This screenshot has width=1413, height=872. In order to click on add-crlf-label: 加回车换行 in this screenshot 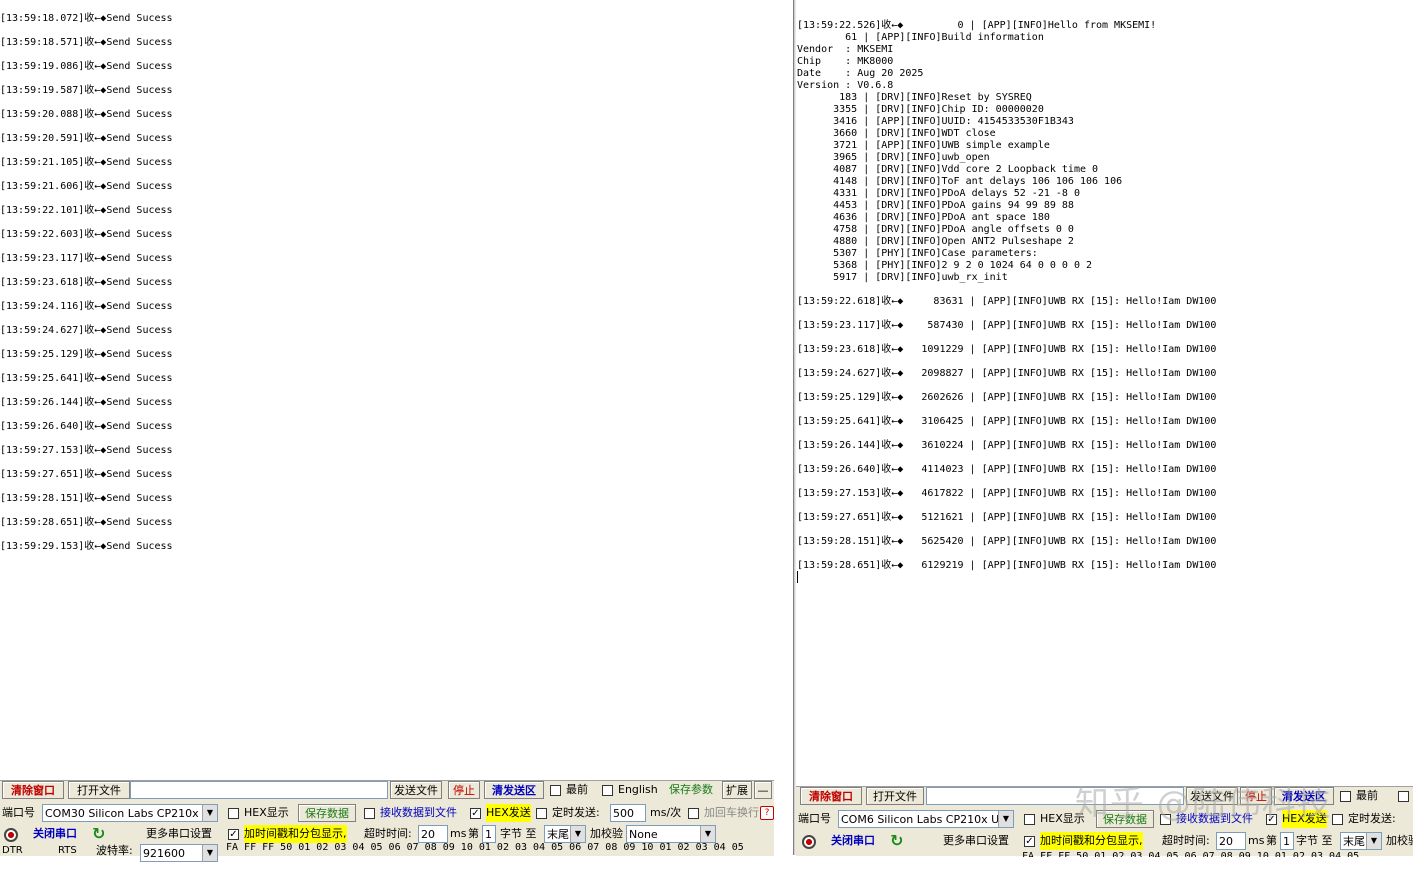, I will do `click(731, 812)`.